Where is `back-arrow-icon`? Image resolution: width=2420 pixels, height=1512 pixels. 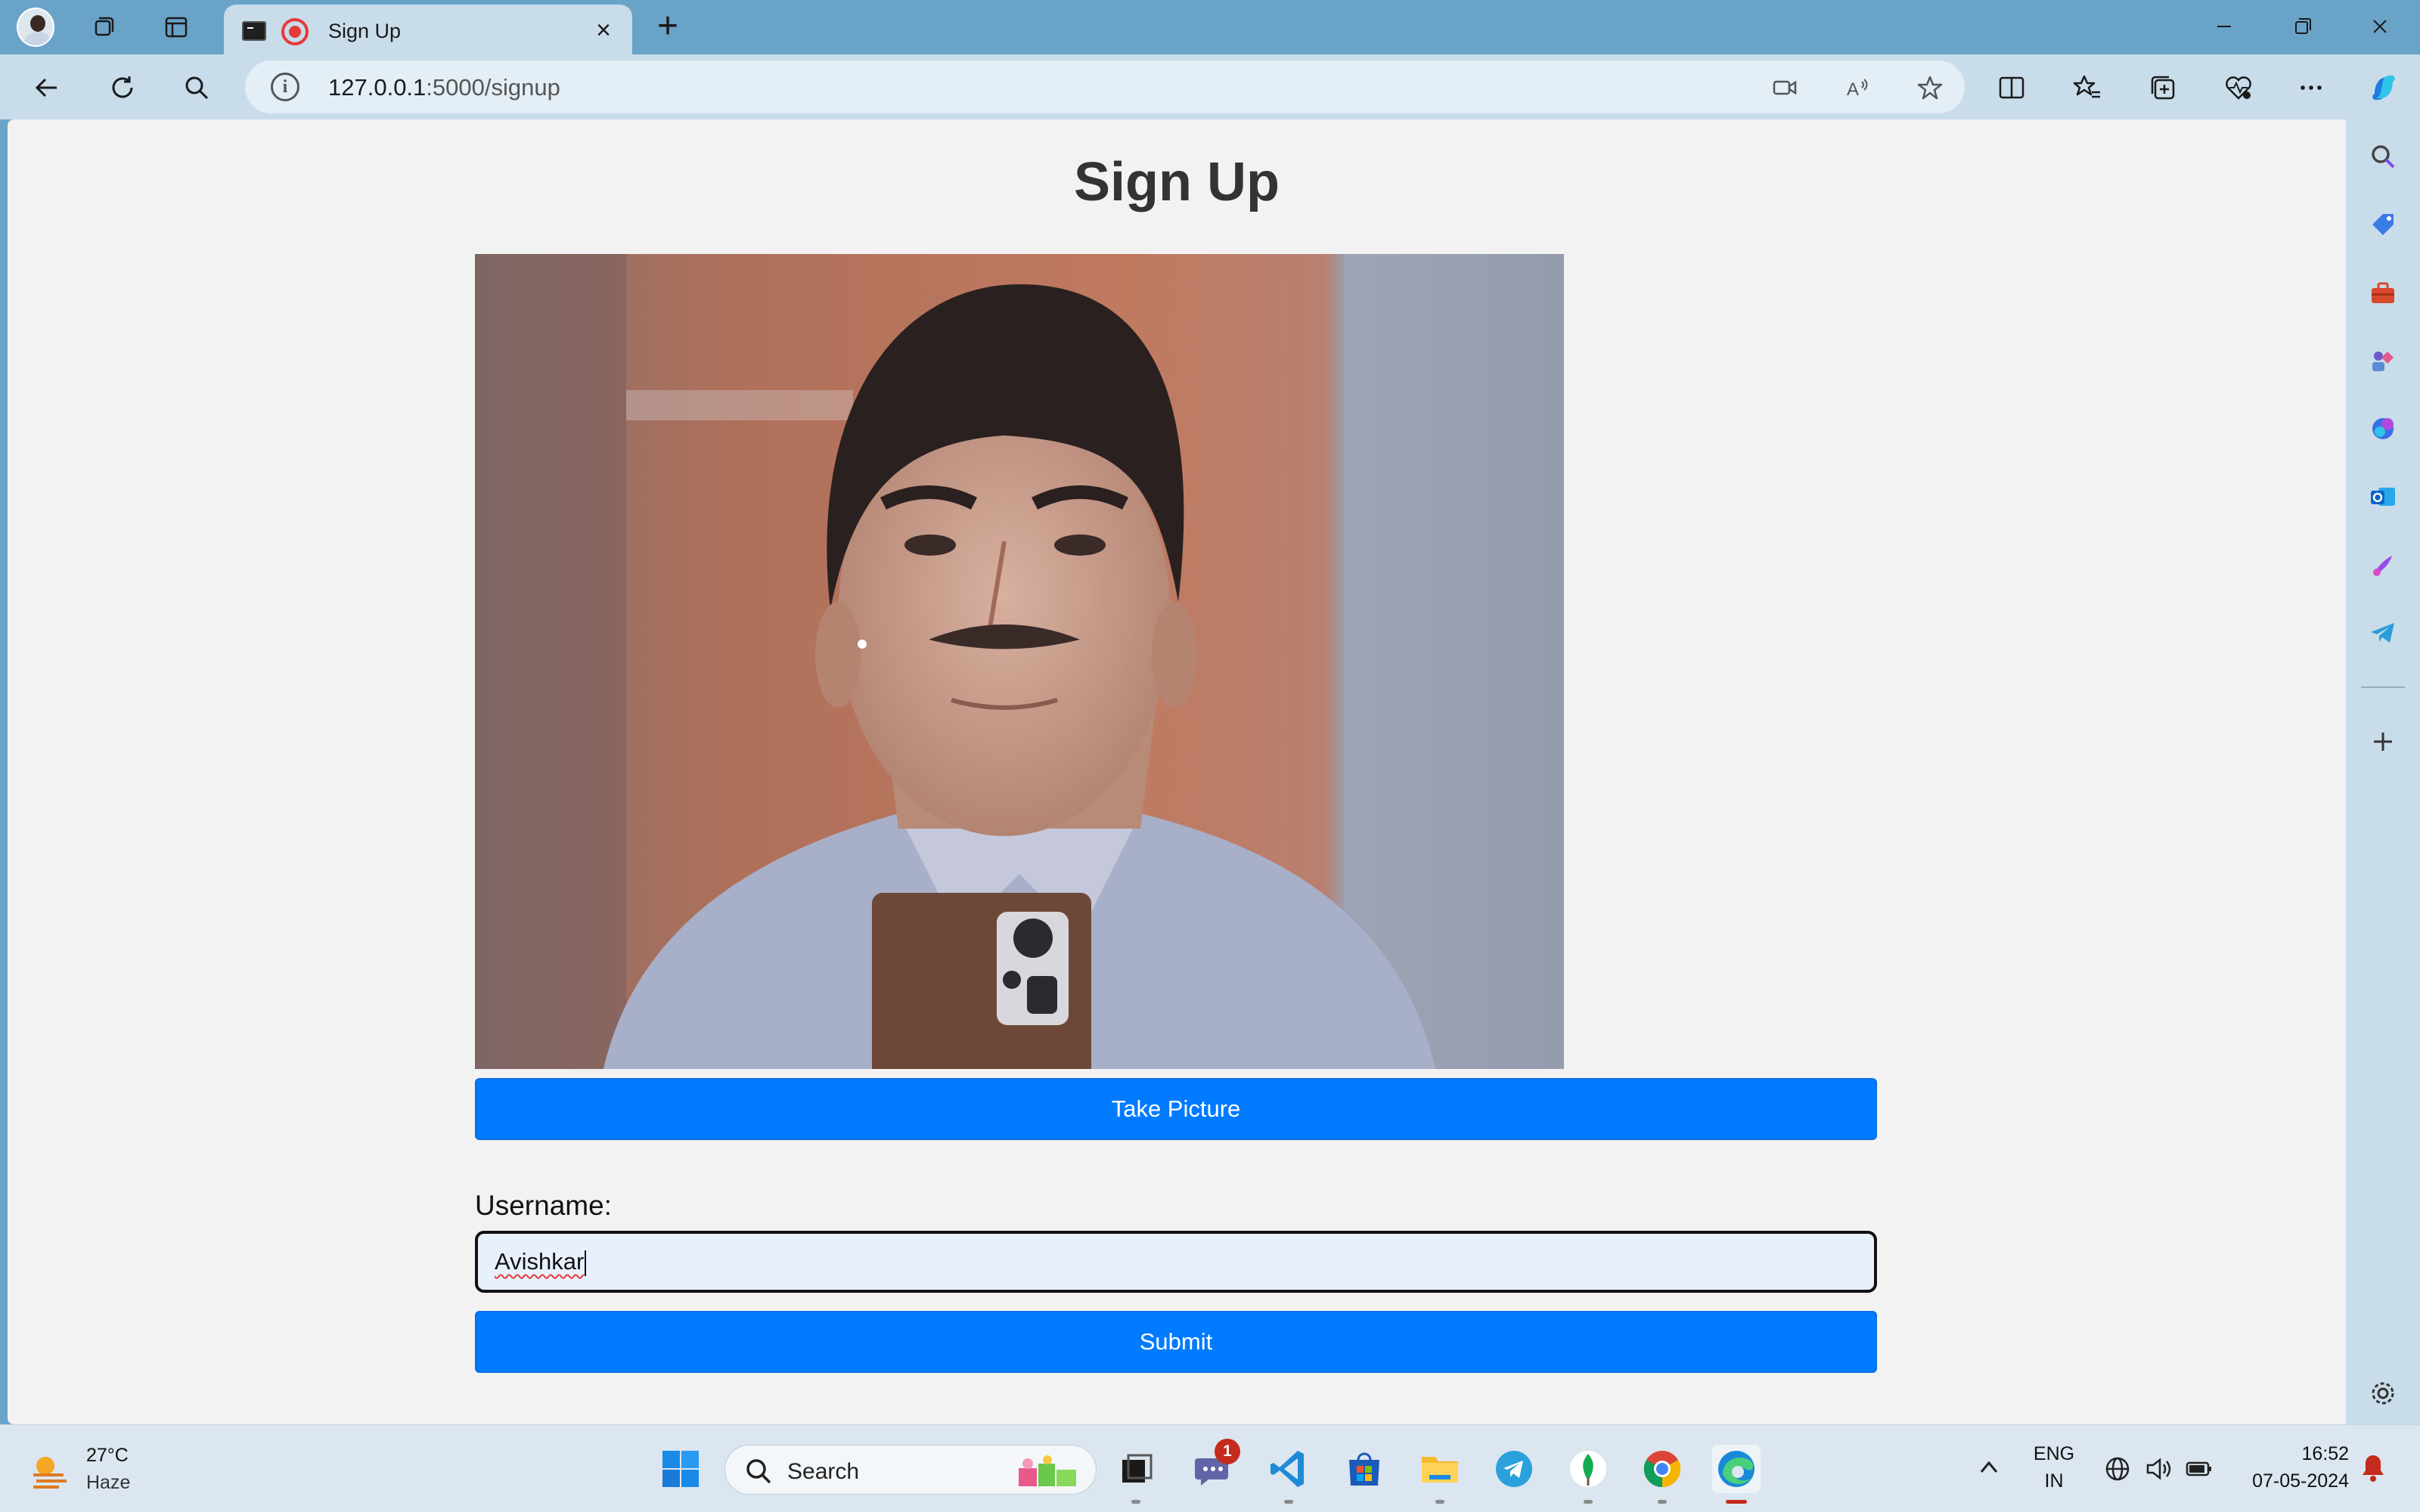
back-arrow-icon is located at coordinates (46, 88).